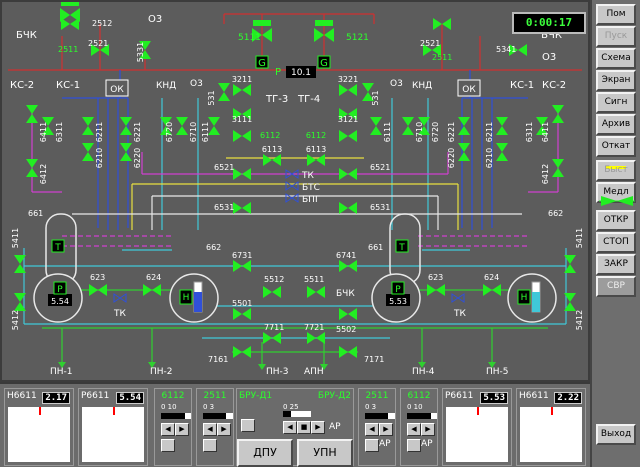 The width and height of the screenshot is (640, 467). I want to click on valve-control-title: 2511, so click(377, 396).